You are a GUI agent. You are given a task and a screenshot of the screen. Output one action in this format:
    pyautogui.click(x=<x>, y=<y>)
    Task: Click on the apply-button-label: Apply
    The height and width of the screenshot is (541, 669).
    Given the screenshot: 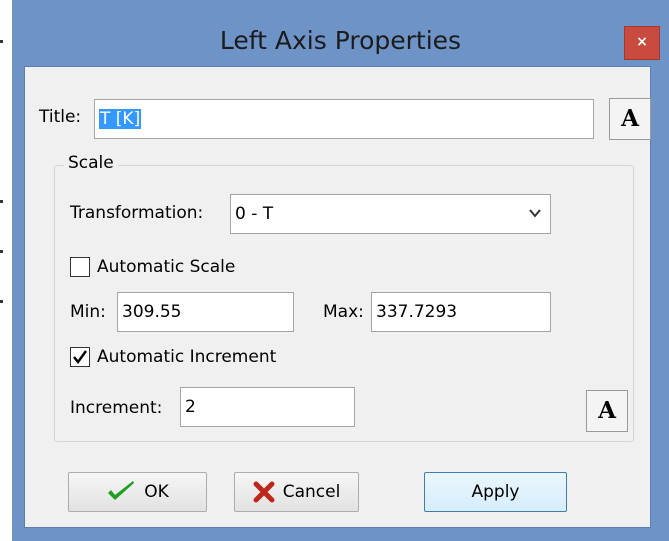 What is the action you would take?
    pyautogui.click(x=495, y=492)
    